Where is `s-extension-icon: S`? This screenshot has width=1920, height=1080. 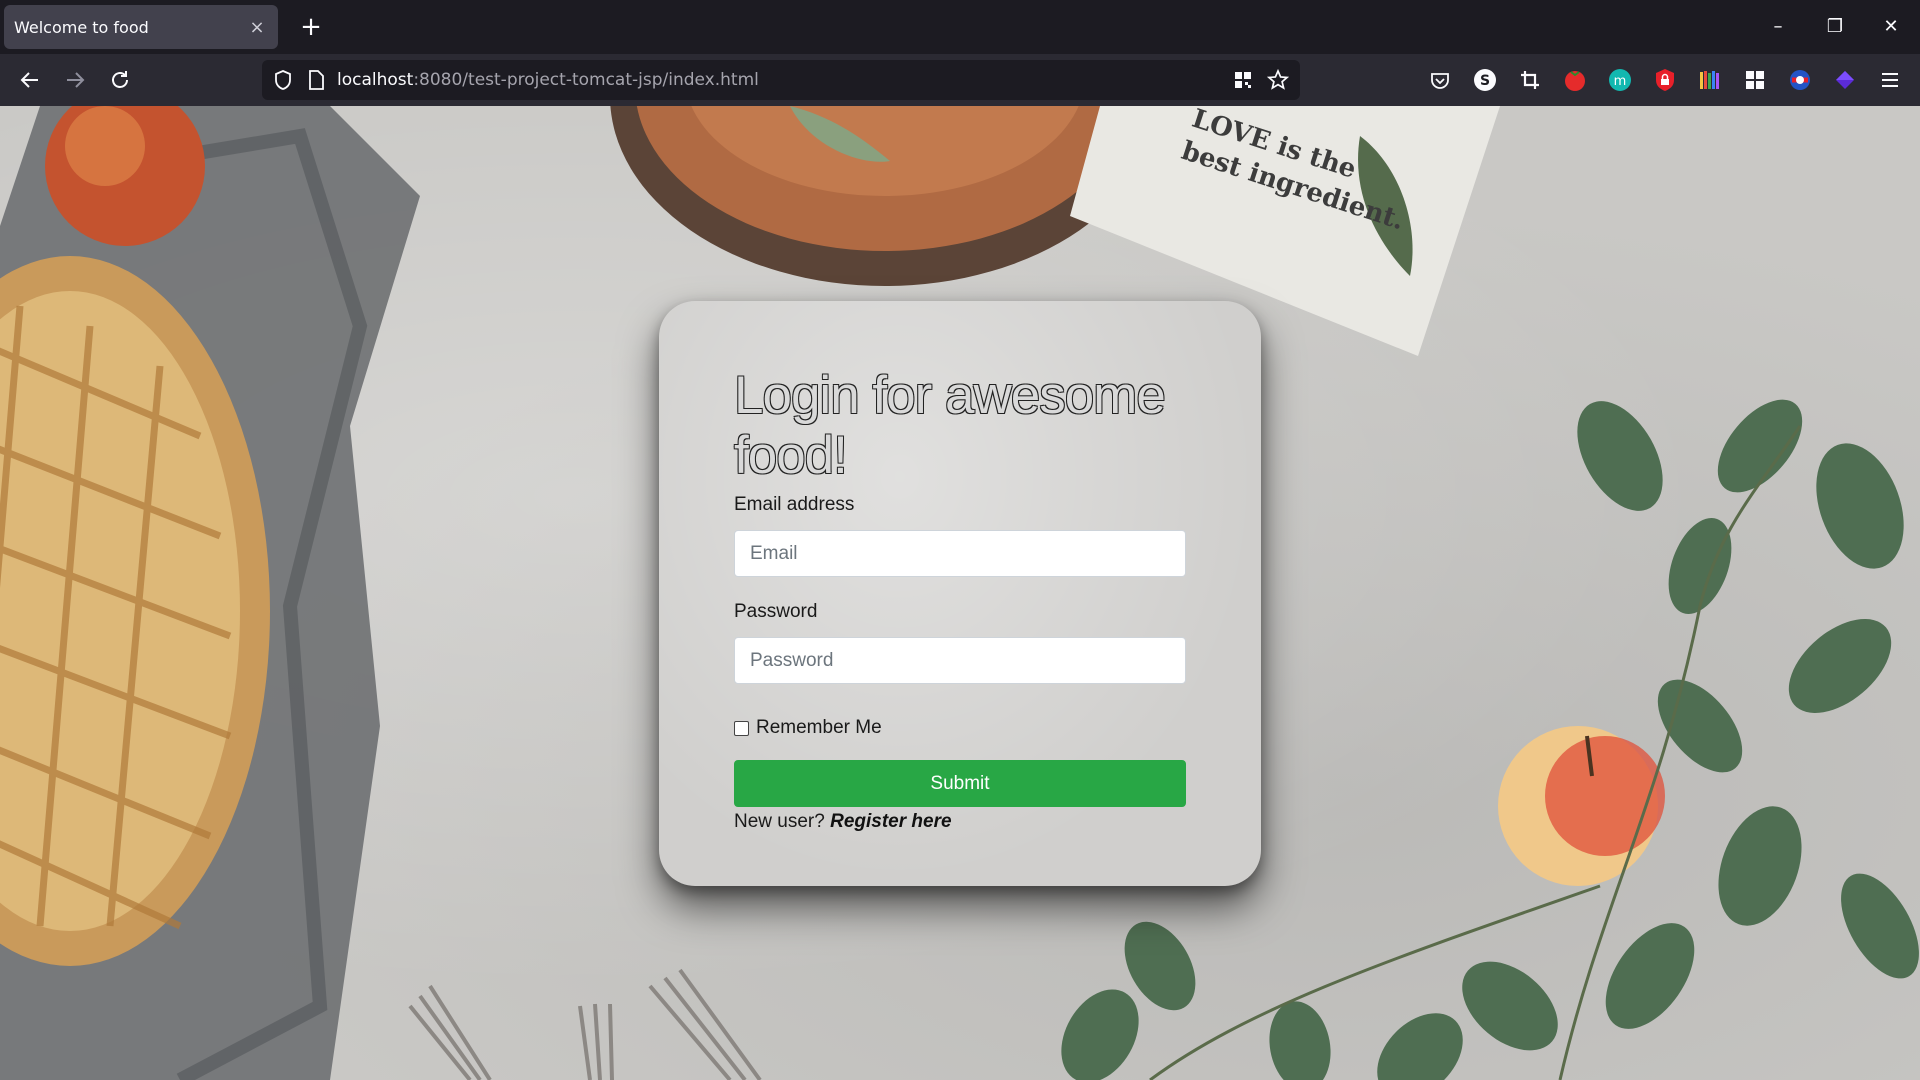 s-extension-icon: S is located at coordinates (1485, 80).